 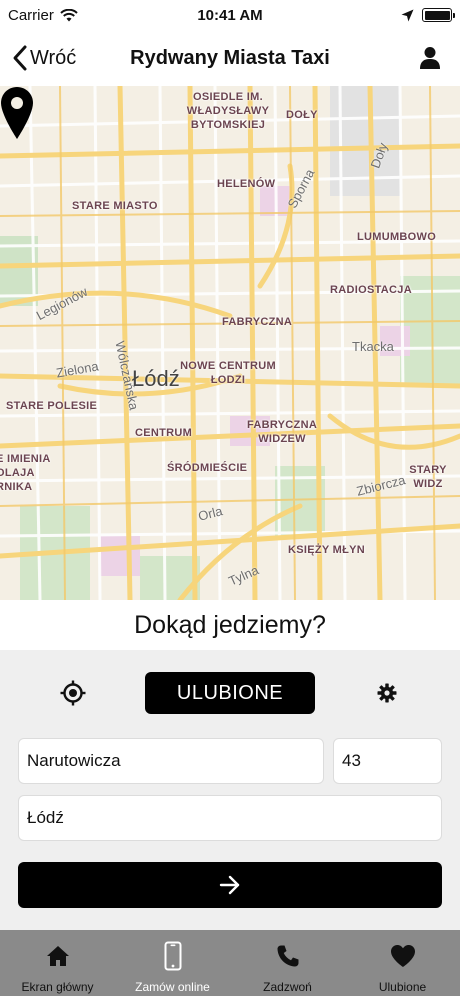 I want to click on map-district-label: OSIEDLE IM. WŁADYSŁAWY BYTOMSKIEJ, so click(x=228, y=111).